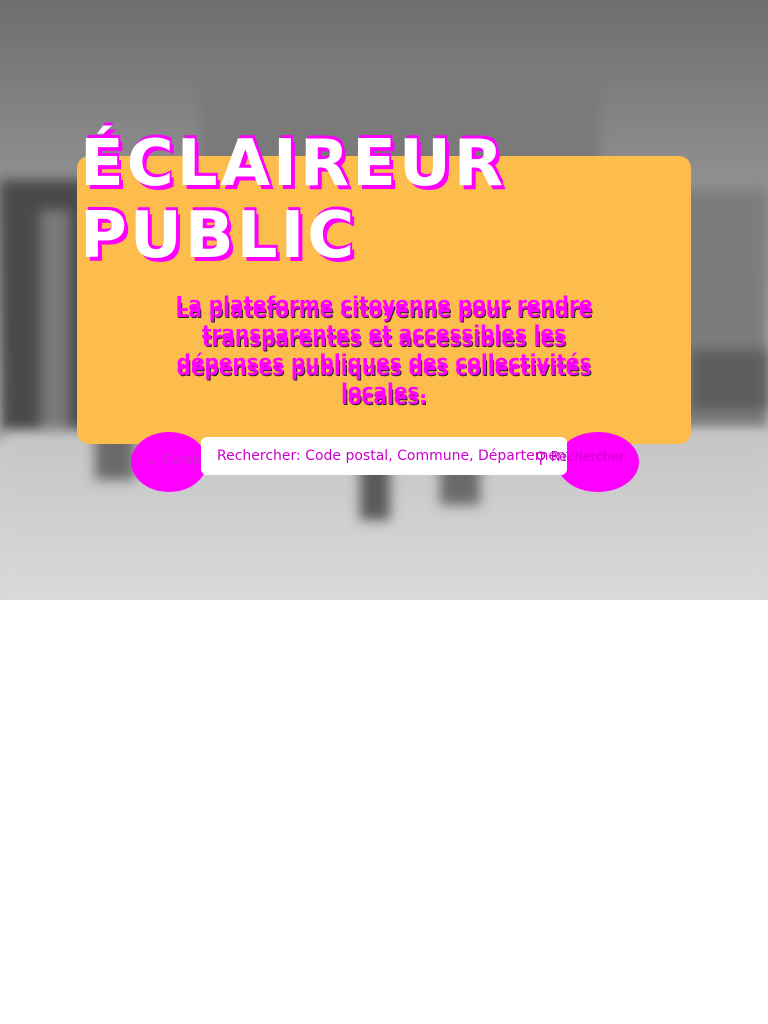 The image size is (768, 1024). Describe the element at coordinates (293, 164) in the screenshot. I see `site-title-line1: ÉCLAIREUR` at that location.